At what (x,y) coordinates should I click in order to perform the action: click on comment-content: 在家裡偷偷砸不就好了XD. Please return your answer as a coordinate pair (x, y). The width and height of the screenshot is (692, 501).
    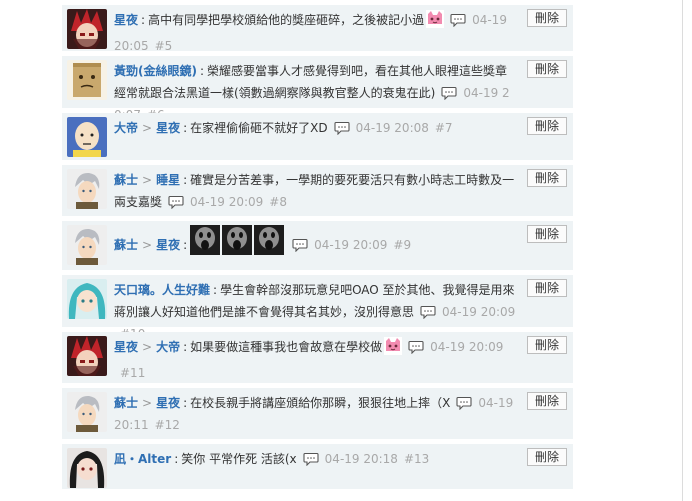
    Looking at the image, I should click on (259, 128).